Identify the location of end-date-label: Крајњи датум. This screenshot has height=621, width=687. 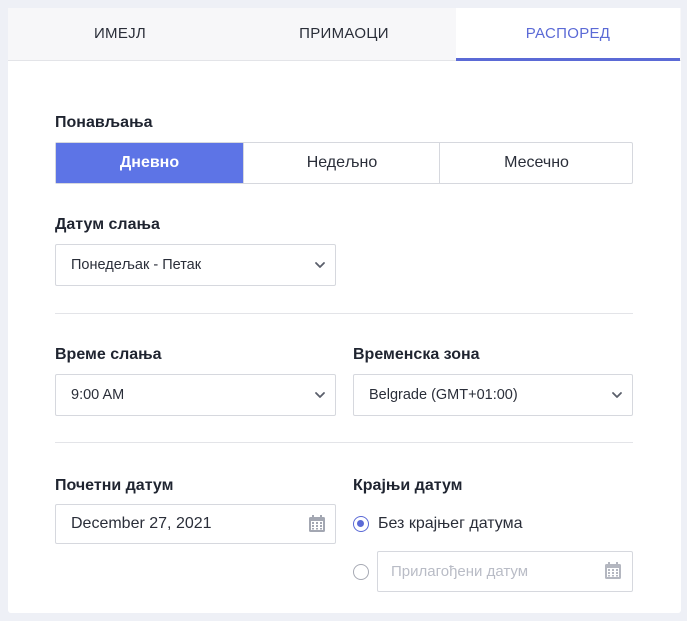
(408, 485).